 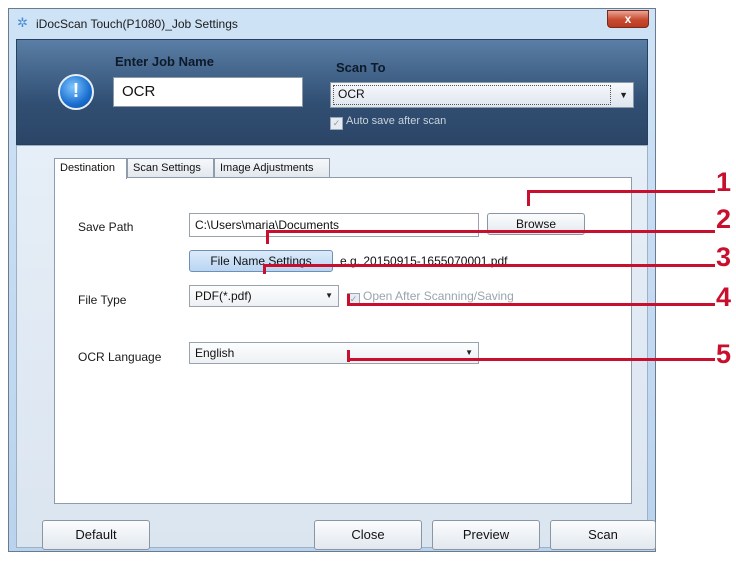 I want to click on default-button: Default, so click(x=96, y=535).